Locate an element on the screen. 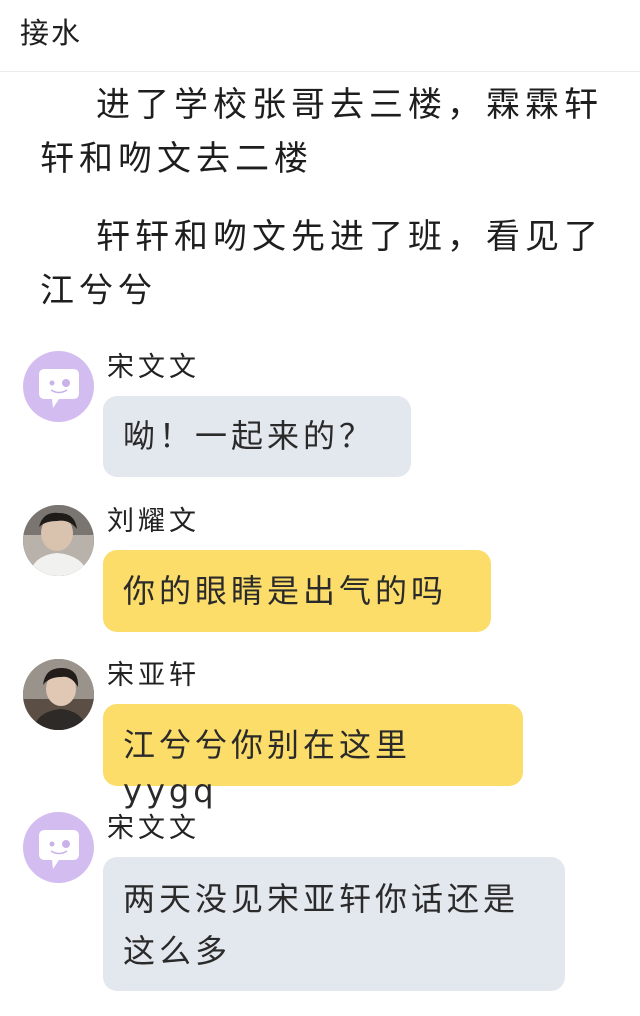  message-text: 你的眼睛是出气的吗 is located at coordinates (285, 591).